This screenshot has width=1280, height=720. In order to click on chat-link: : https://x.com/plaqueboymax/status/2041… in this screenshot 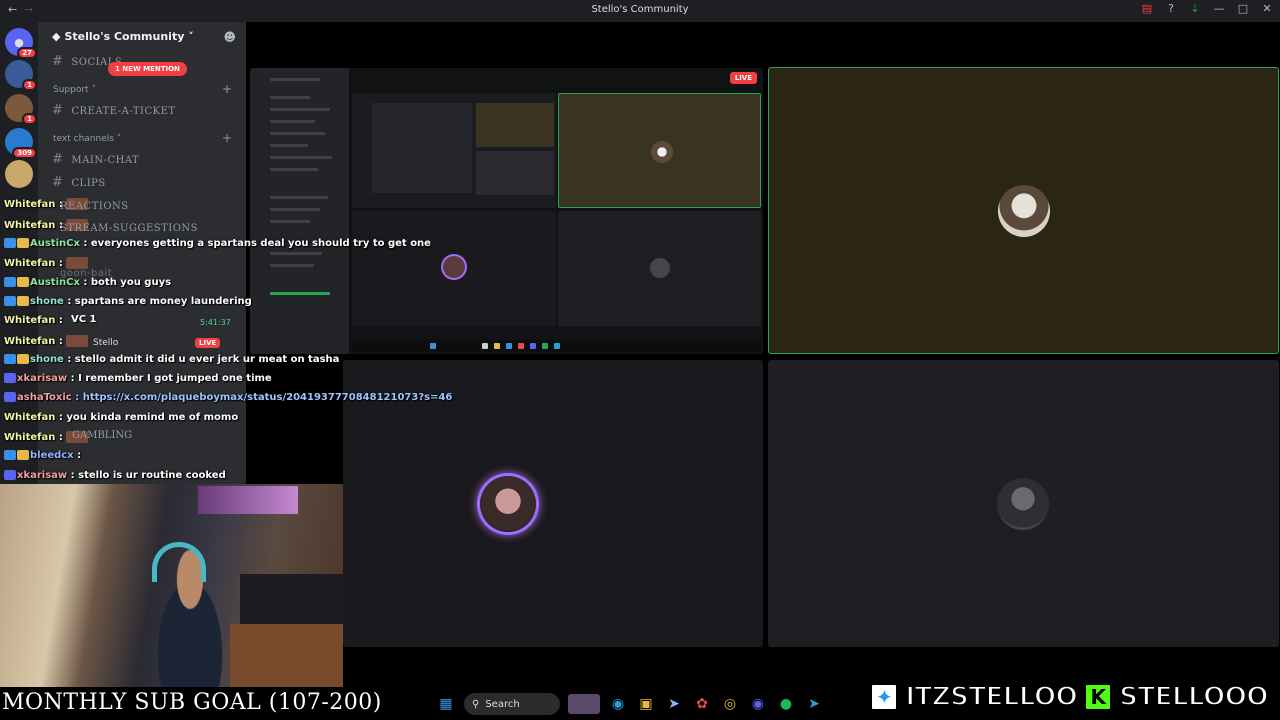, I will do `click(263, 397)`.